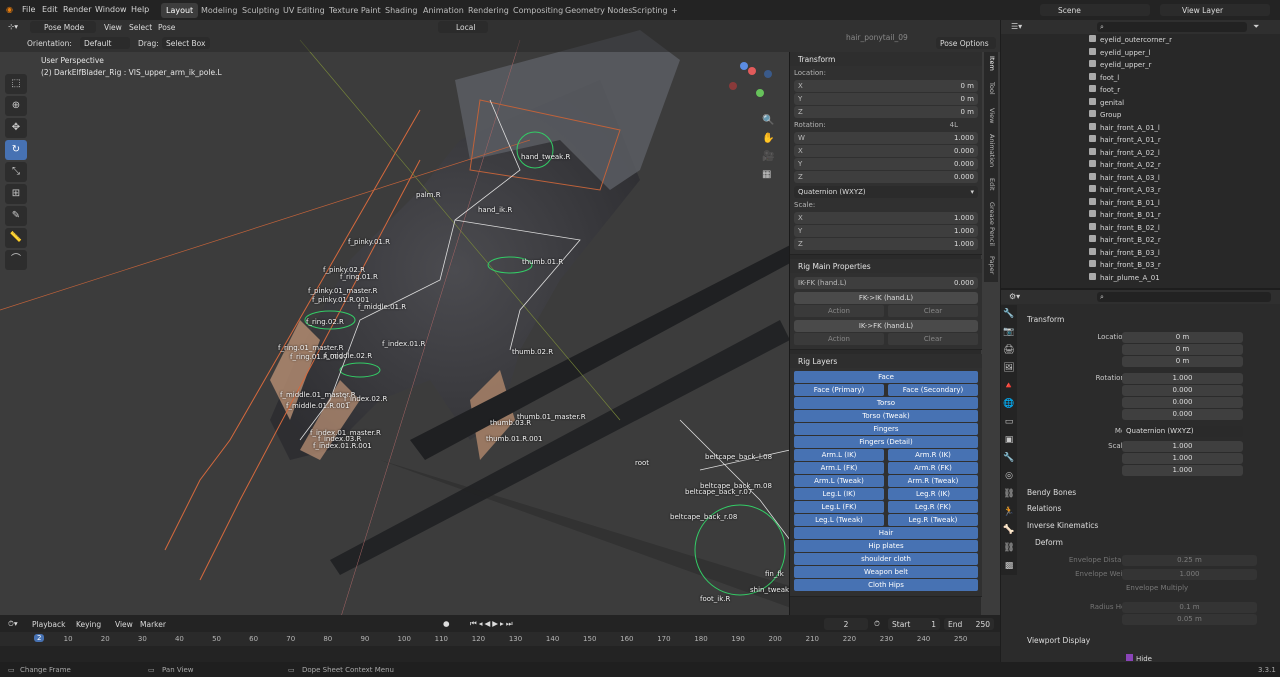  What do you see at coordinates (886, 231) in the screenshot?
I see `scale-y-field: Y 1.000` at bounding box center [886, 231].